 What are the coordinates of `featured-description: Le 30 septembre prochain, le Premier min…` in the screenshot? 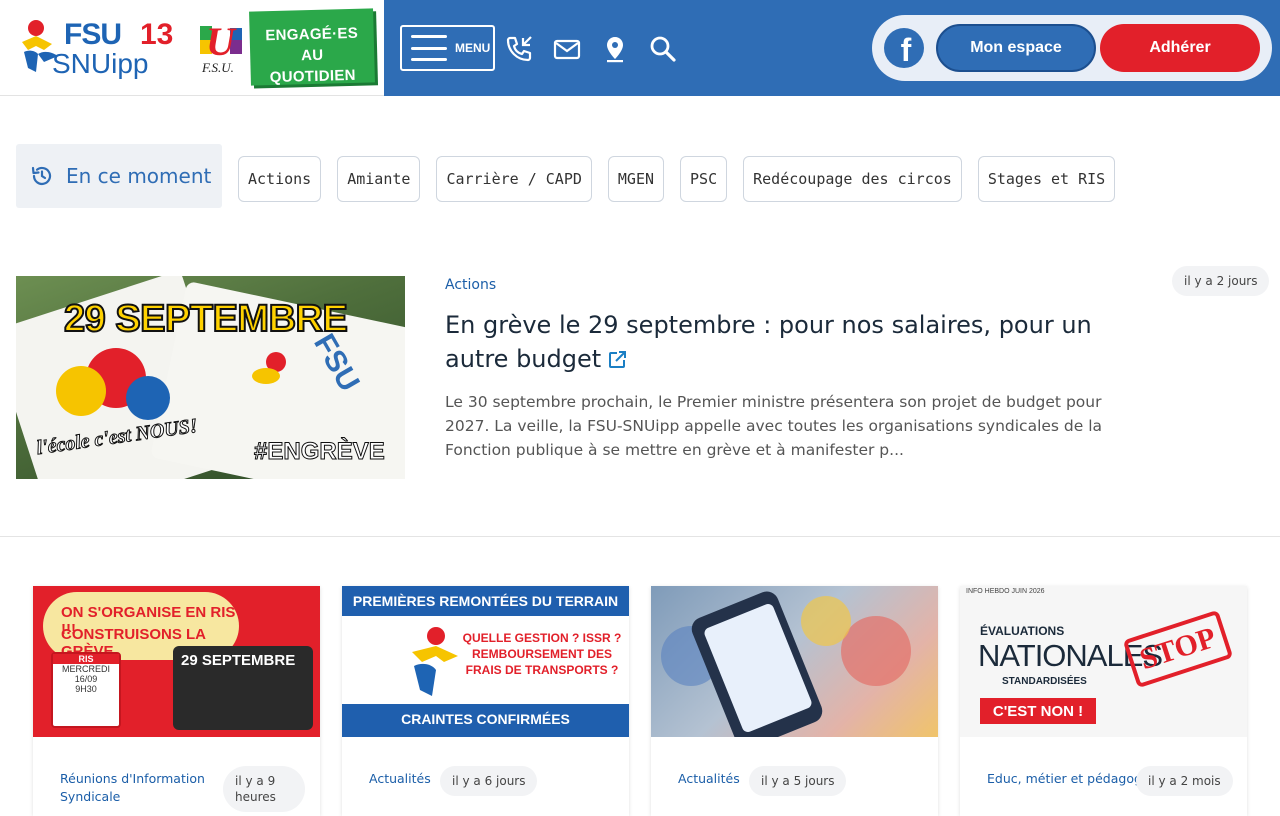 It's located at (774, 426).